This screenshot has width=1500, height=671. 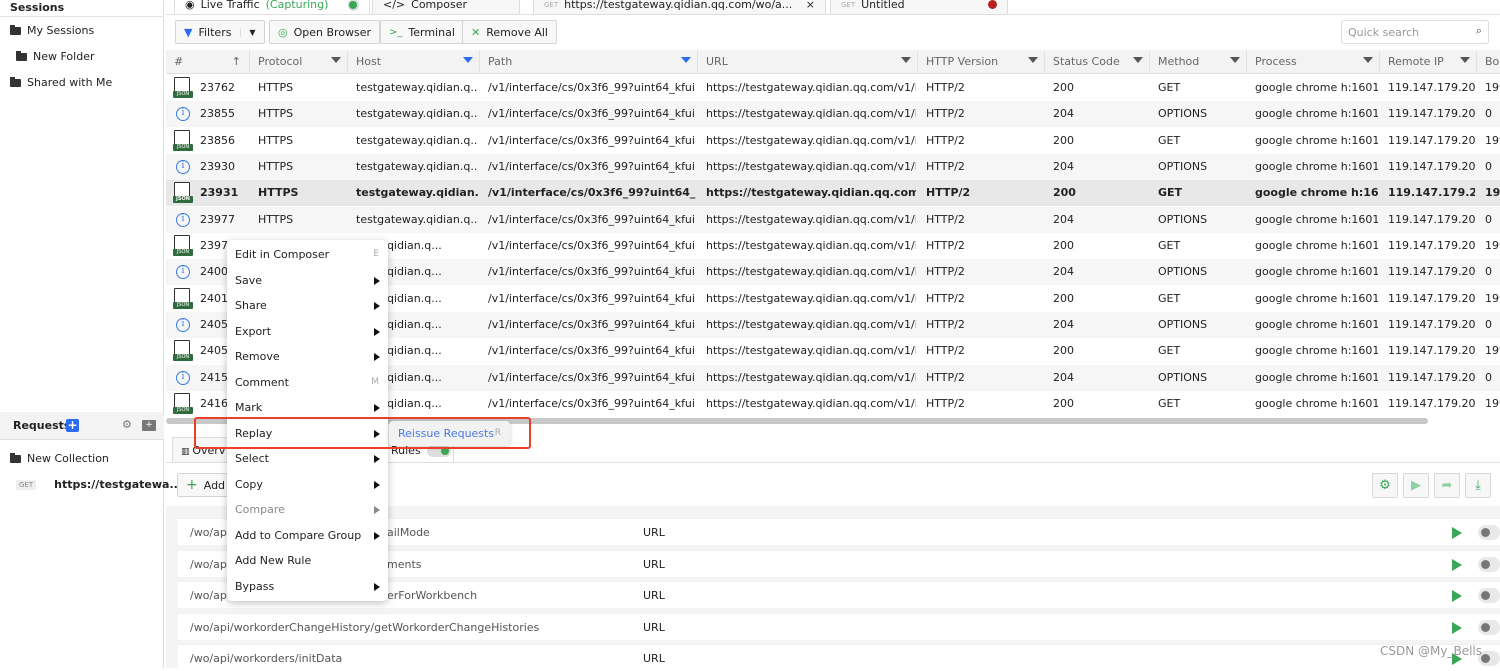 What do you see at coordinates (59, 458) in the screenshot?
I see `collection-item: New Collection` at bounding box center [59, 458].